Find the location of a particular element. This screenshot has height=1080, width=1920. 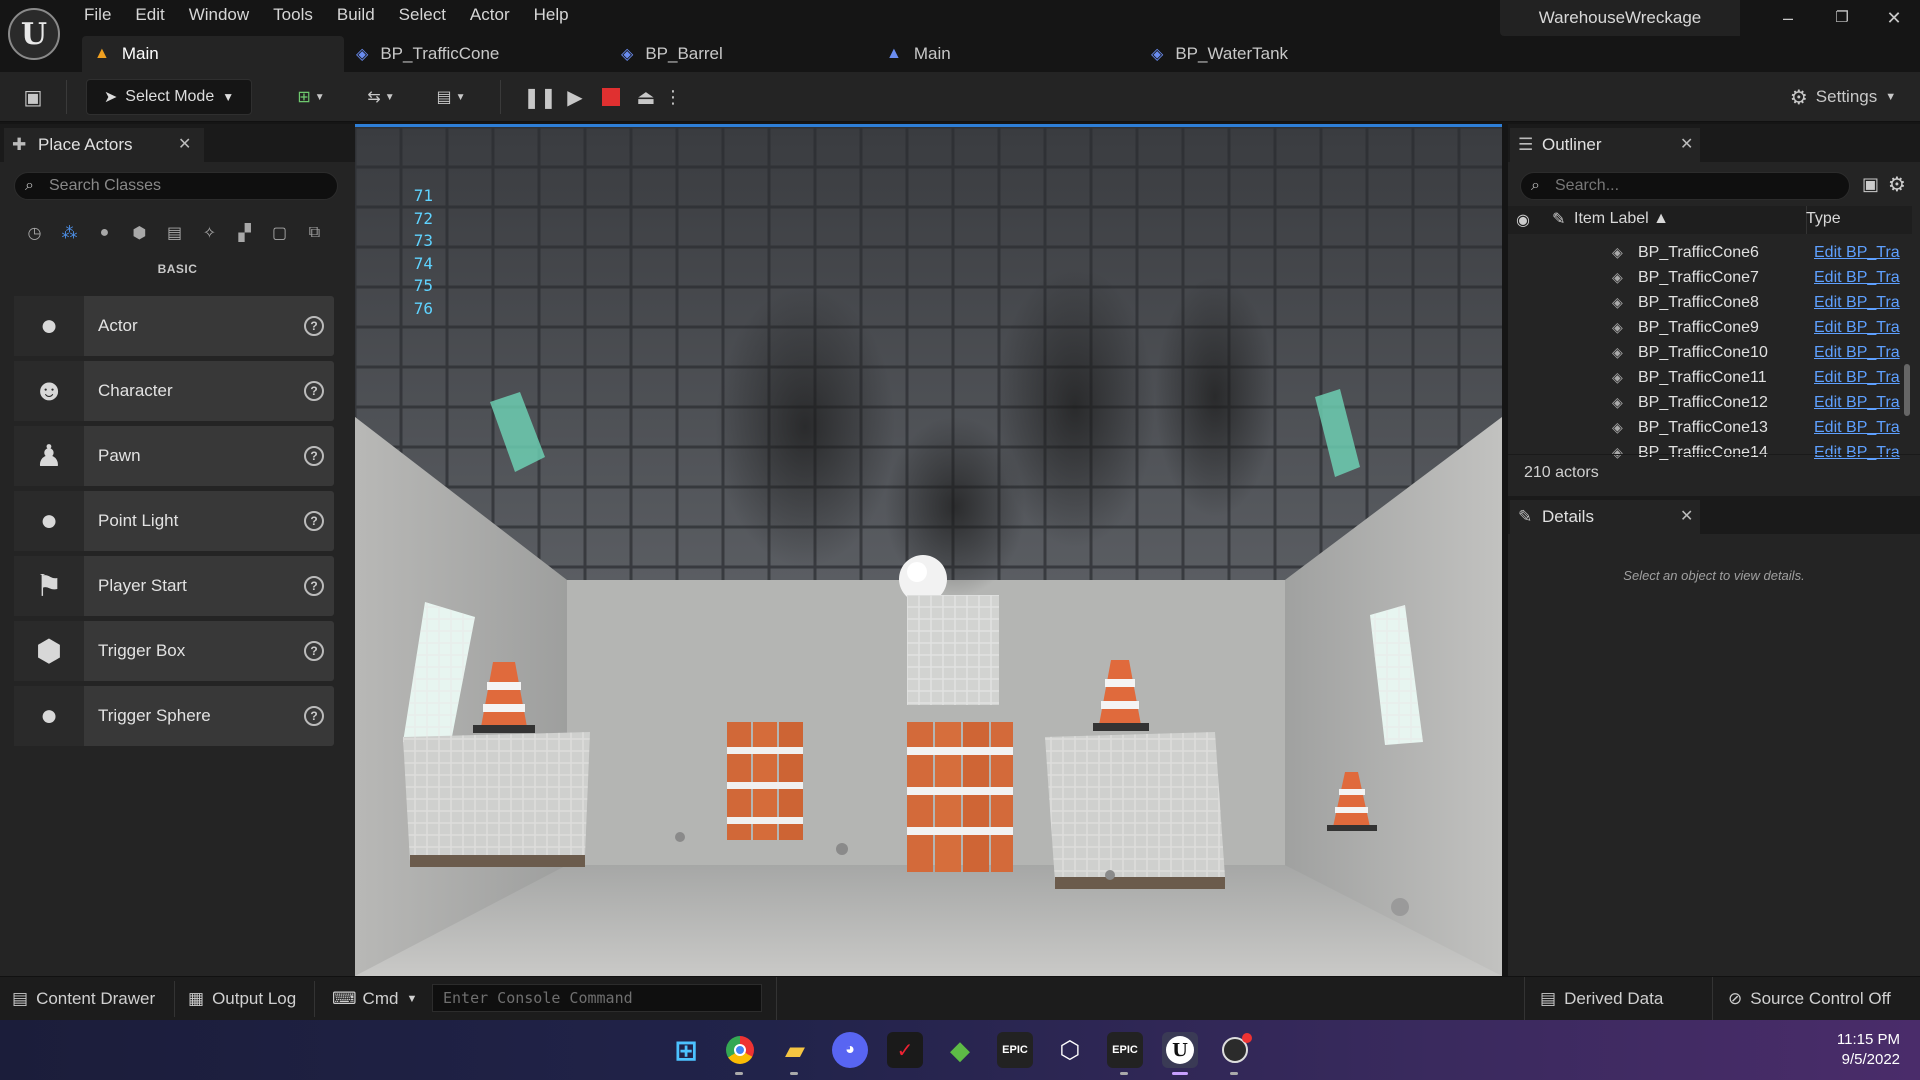

list-item-trigger-box: ⬢ Trigger Box ? is located at coordinates (174, 651).